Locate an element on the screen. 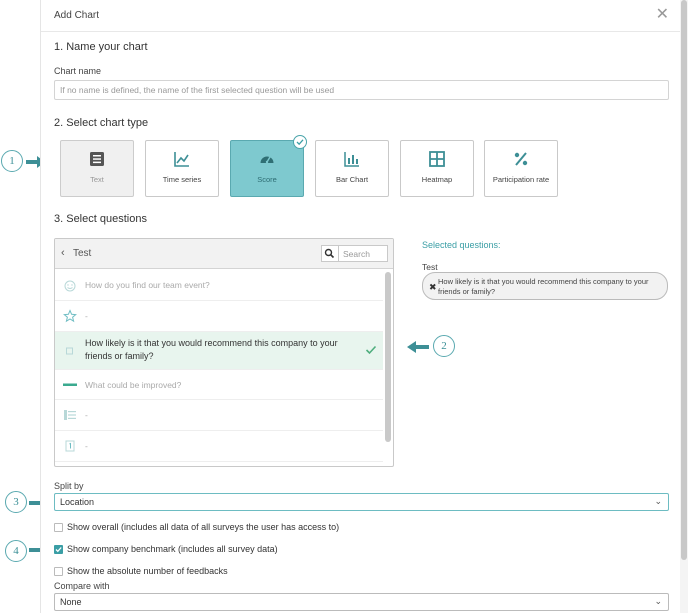 Image resolution: width=688 pixels, height=613 pixels. close-icon: ✕ is located at coordinates (662, 14).